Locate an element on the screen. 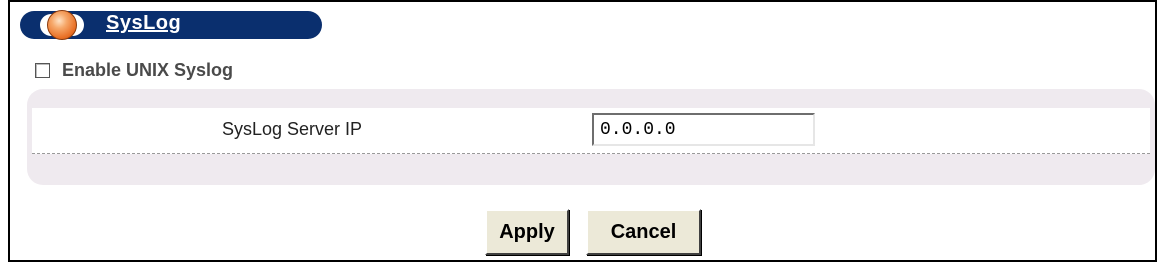 This screenshot has height=264, width=1159. enable-syslog-row: Enable UNIX Syslog is located at coordinates (134, 70).